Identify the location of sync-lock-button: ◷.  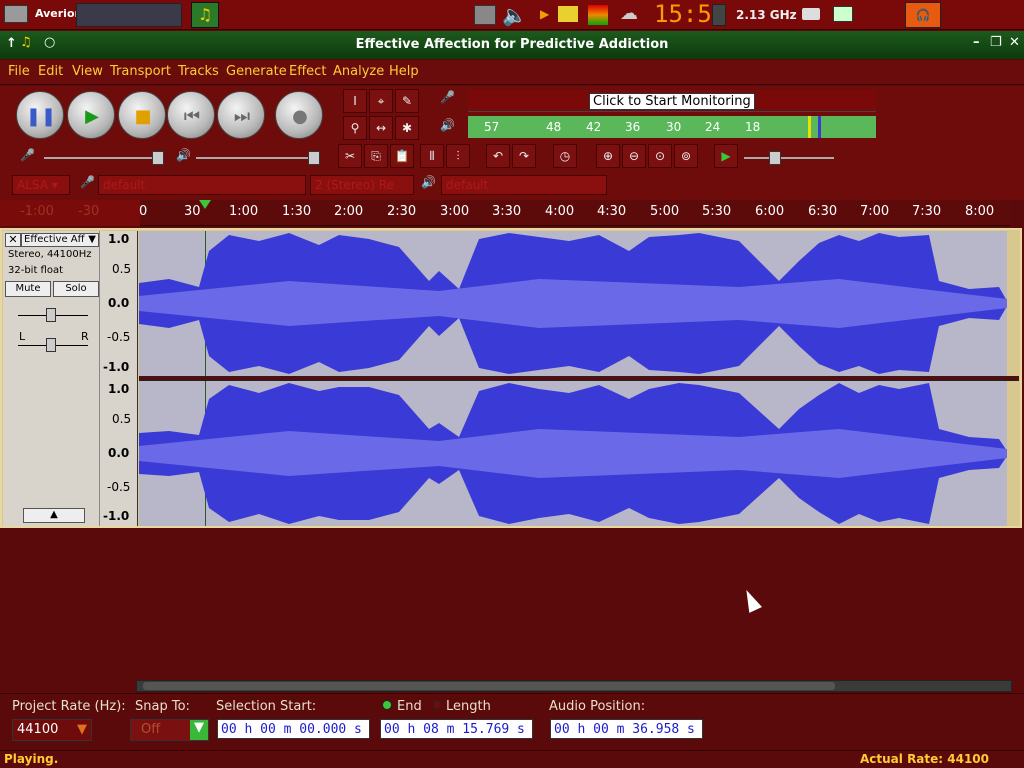
(565, 156).